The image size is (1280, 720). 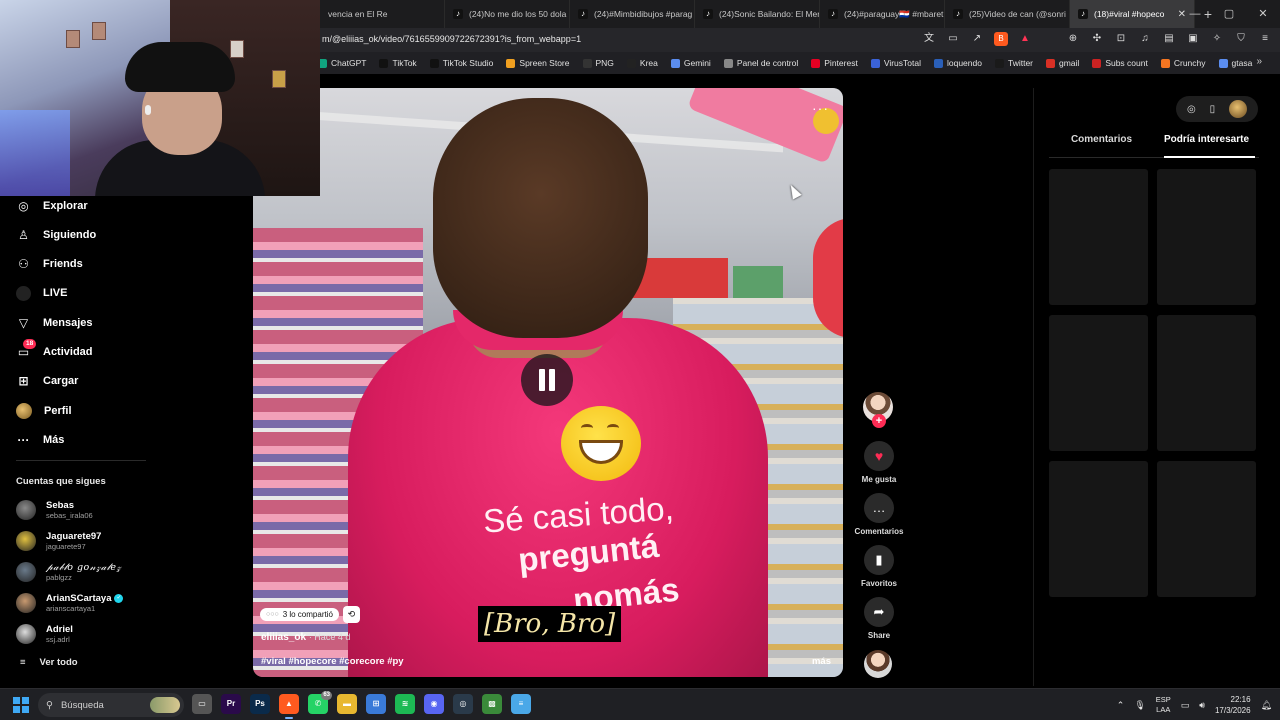 I want to click on nav-mas: ··· Más, so click(x=40, y=440).